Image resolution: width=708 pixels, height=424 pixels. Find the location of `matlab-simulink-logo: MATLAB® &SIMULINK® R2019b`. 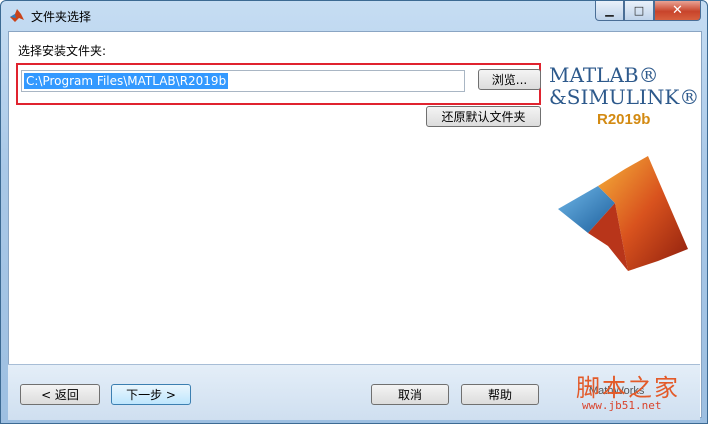

matlab-simulink-logo: MATLAB® &SIMULINK® R2019b is located at coordinates (620, 79).